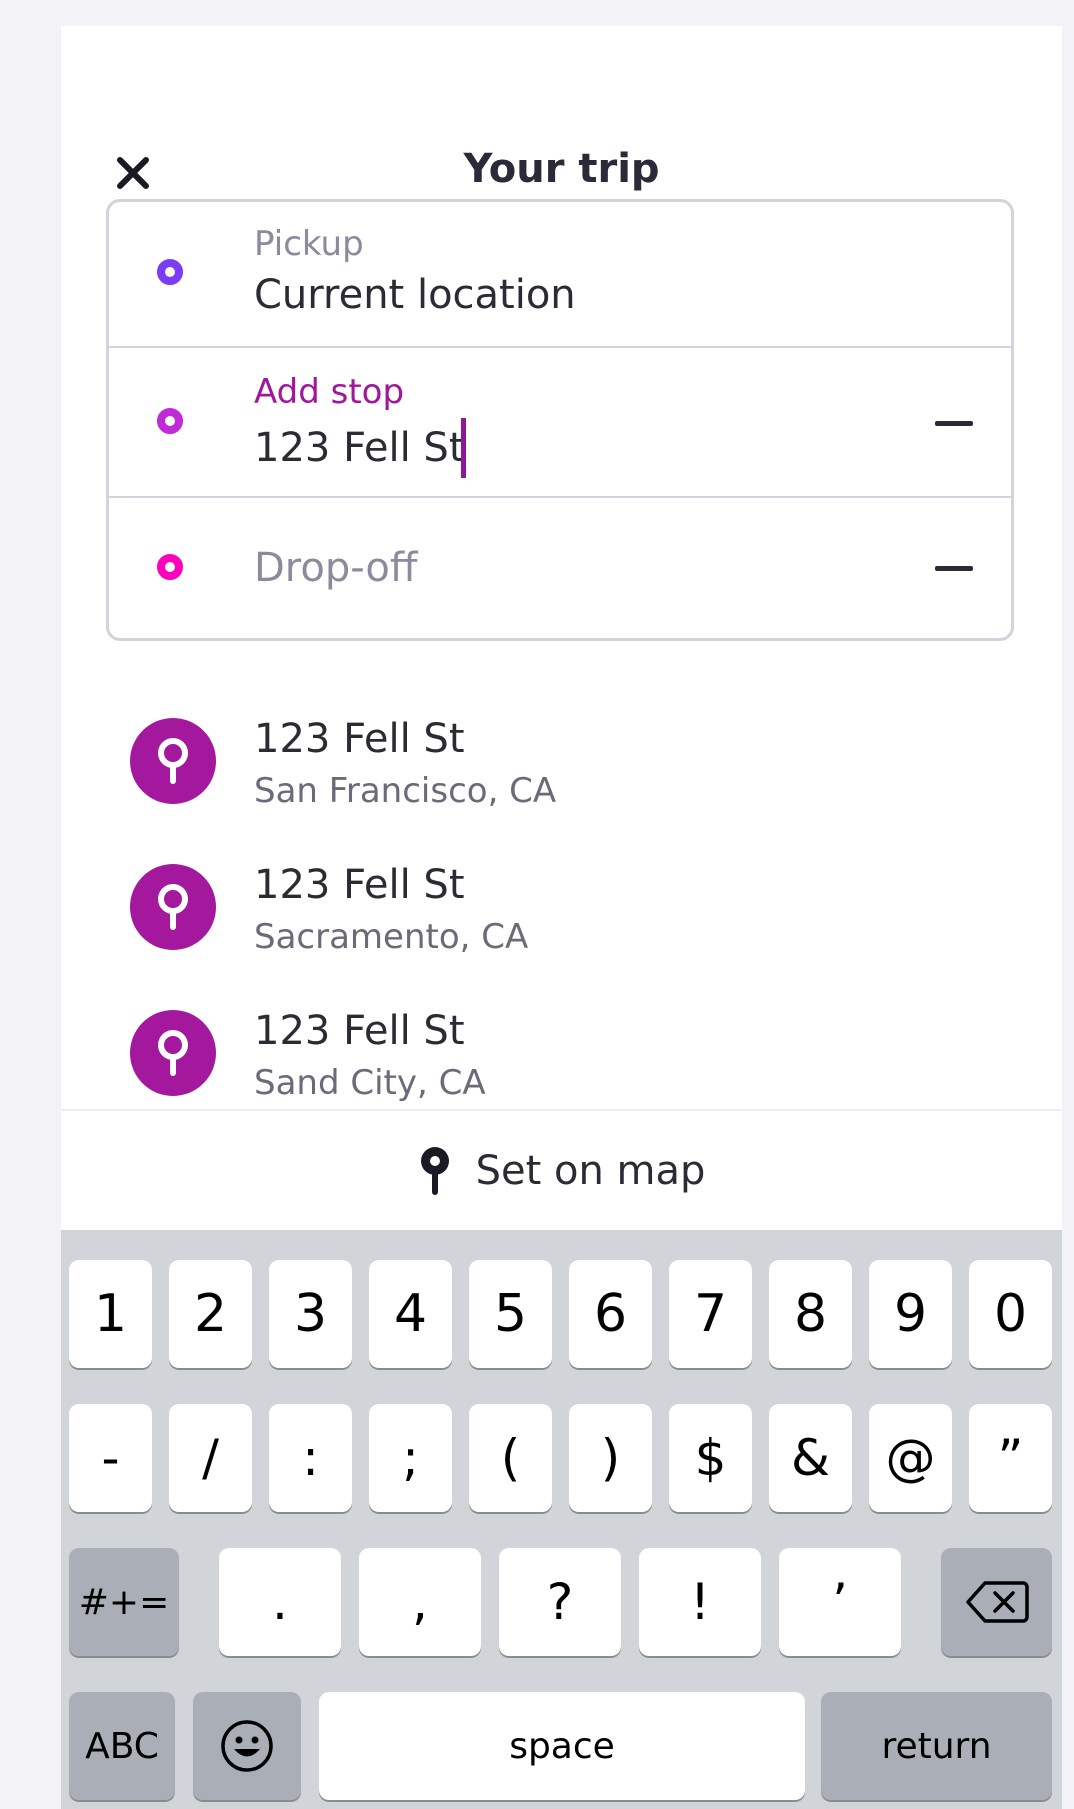 The width and height of the screenshot is (1074, 1809). What do you see at coordinates (391, 937) in the screenshot?
I see `suggestion-subtitle: Sacramento, CA` at bounding box center [391, 937].